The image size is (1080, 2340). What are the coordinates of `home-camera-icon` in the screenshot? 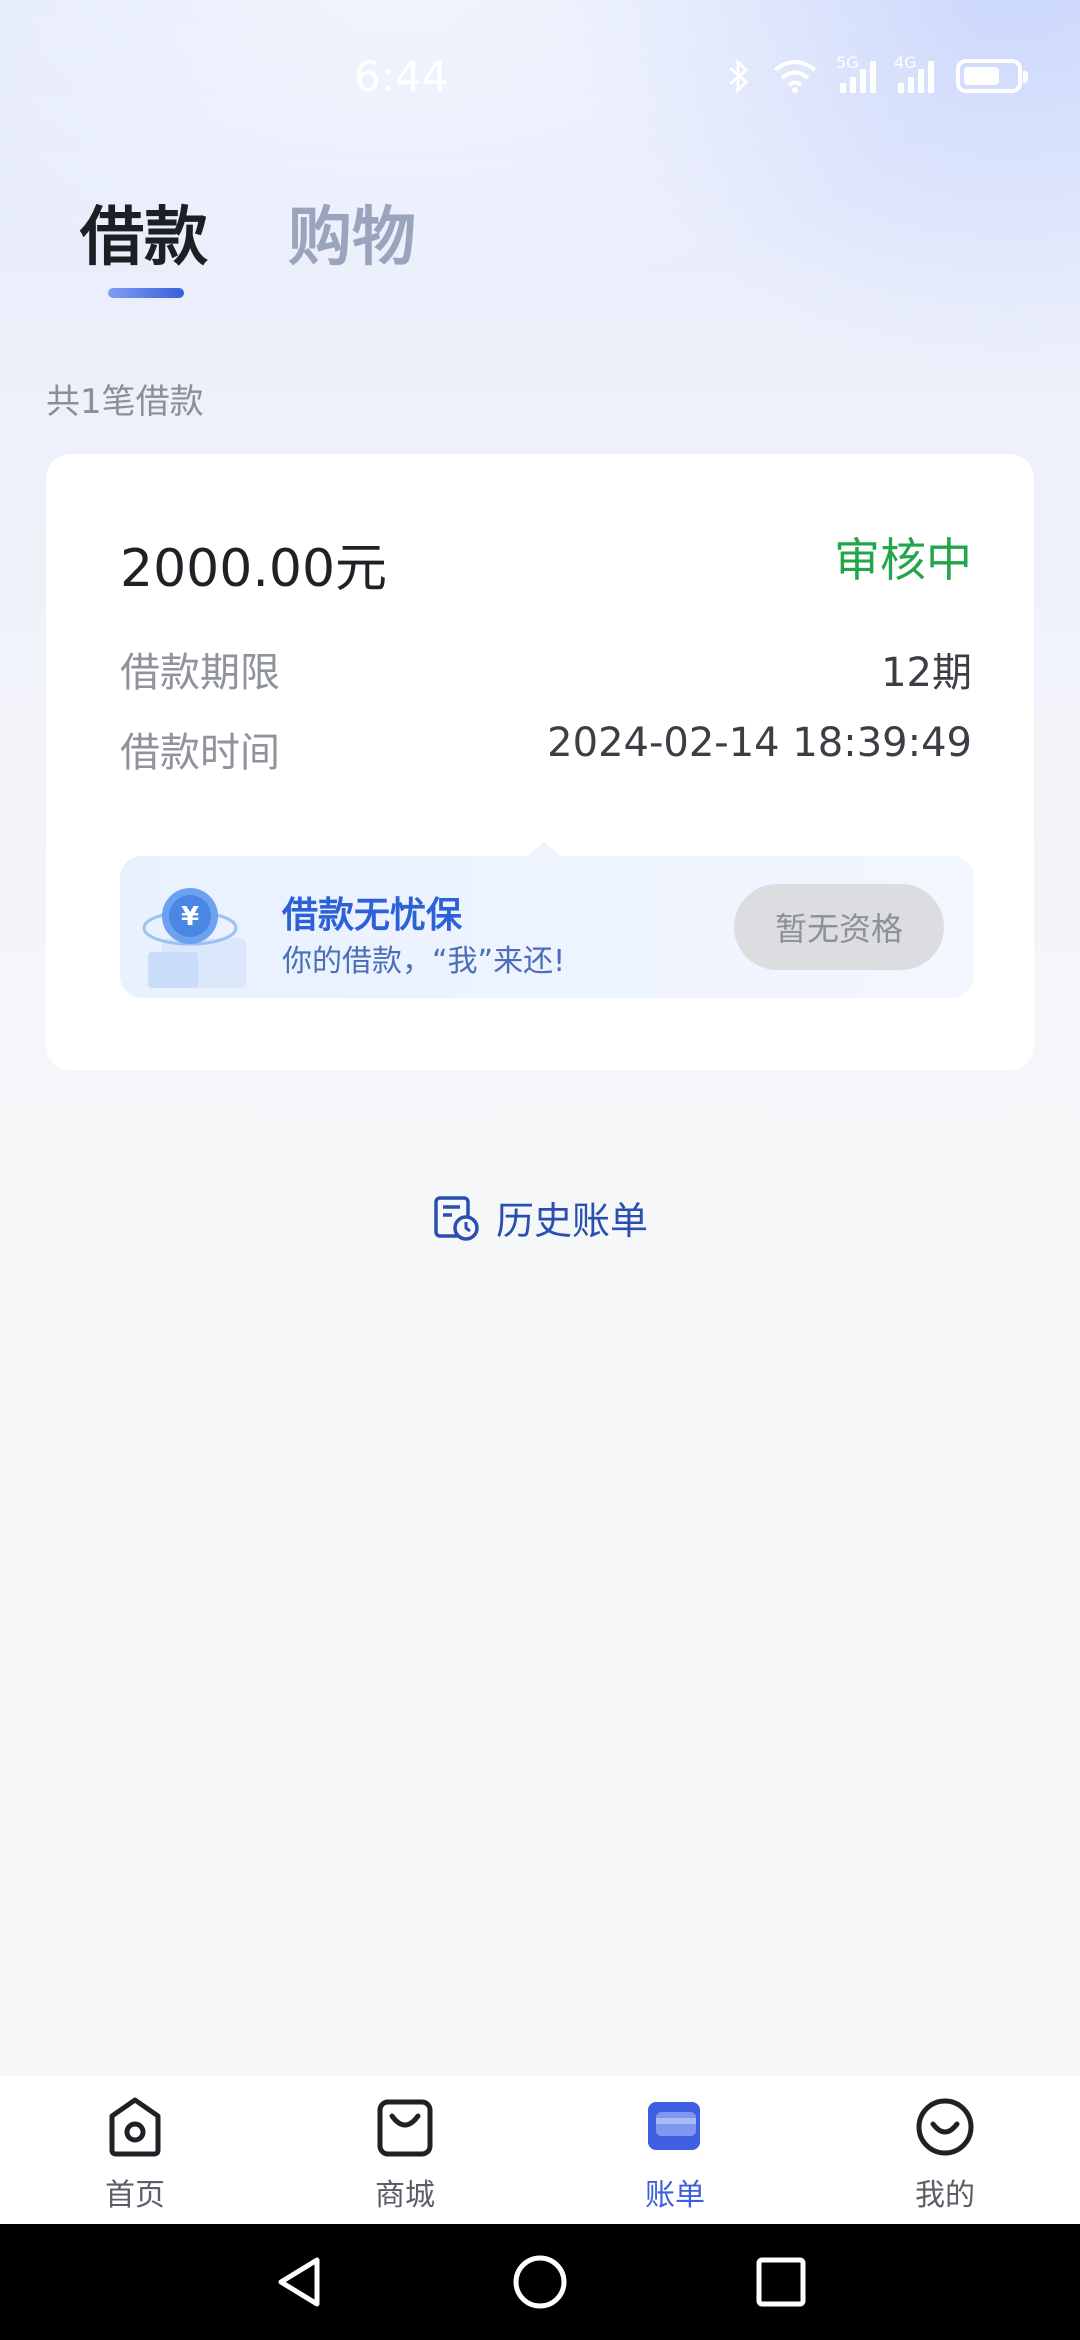 It's located at (135, 2127).